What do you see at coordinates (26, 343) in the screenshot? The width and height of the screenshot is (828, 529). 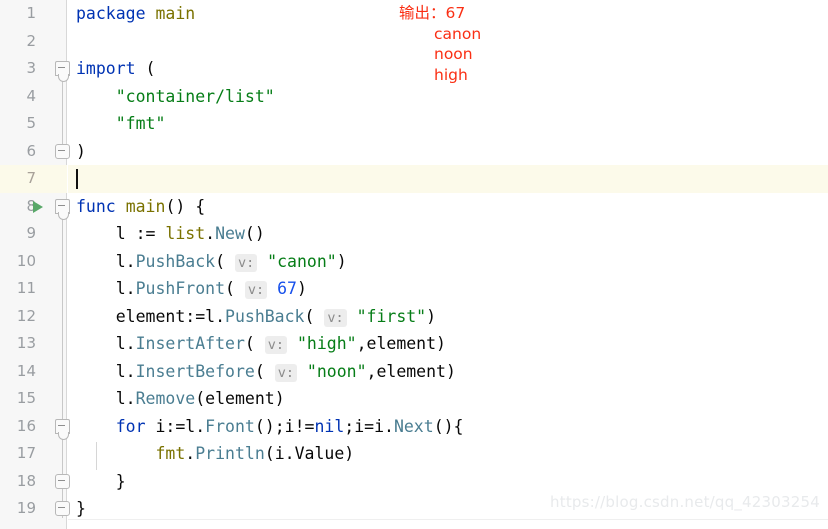 I see `line-number: 13` at bounding box center [26, 343].